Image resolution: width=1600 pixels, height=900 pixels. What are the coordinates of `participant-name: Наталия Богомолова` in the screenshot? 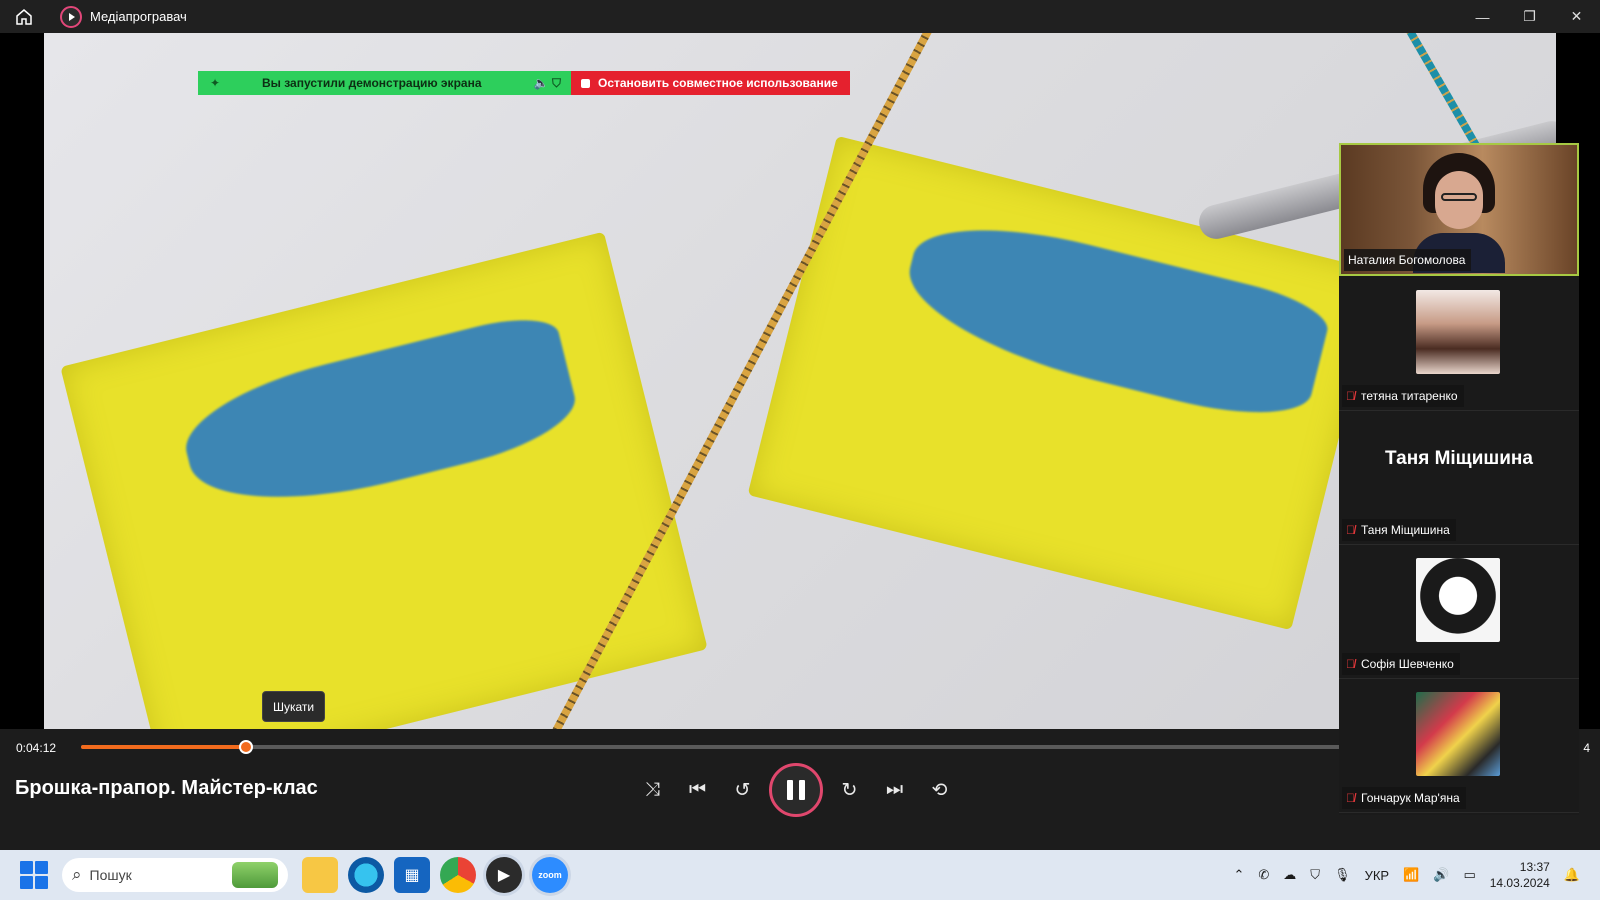 It's located at (1408, 260).